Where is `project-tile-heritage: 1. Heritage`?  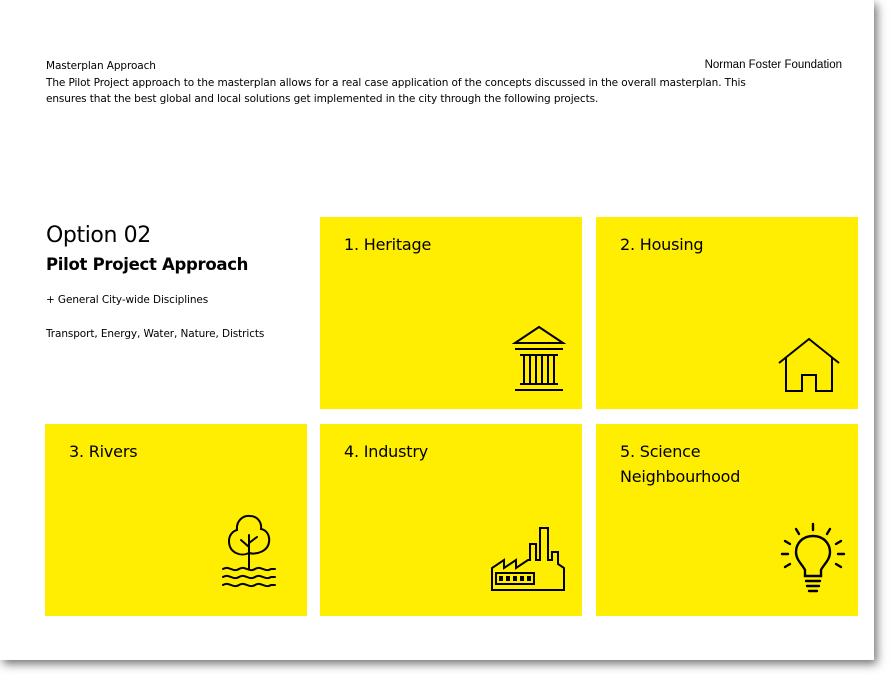
project-tile-heritage: 1. Heritage is located at coordinates (451, 313).